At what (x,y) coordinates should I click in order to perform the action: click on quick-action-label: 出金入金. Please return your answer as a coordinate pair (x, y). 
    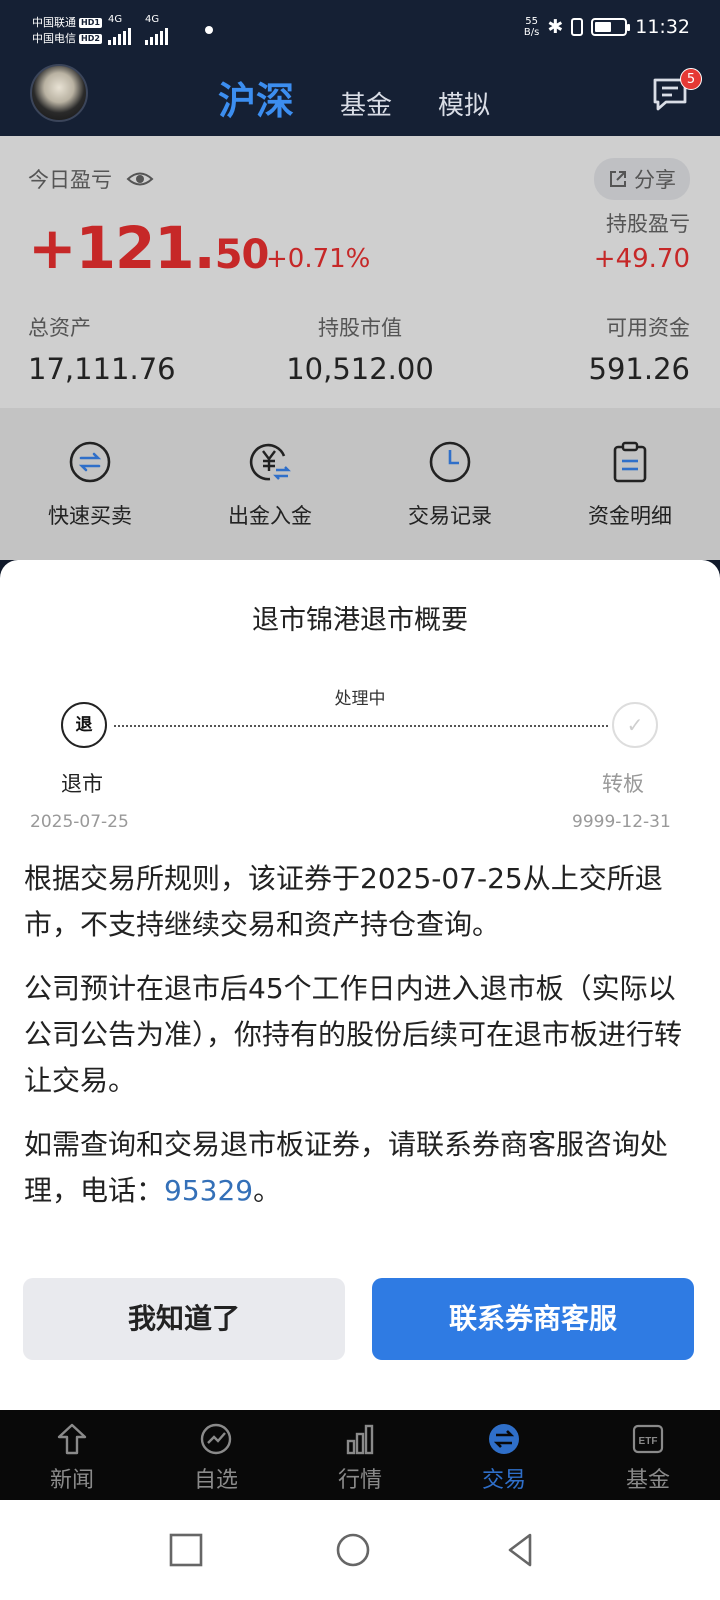
    Looking at the image, I should click on (270, 516).